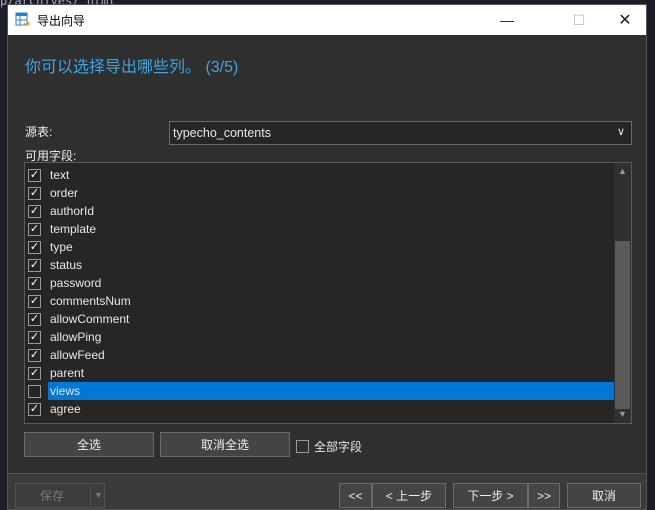 The image size is (655, 510). What do you see at coordinates (331, 391) in the screenshot?
I see `field-name: views` at bounding box center [331, 391].